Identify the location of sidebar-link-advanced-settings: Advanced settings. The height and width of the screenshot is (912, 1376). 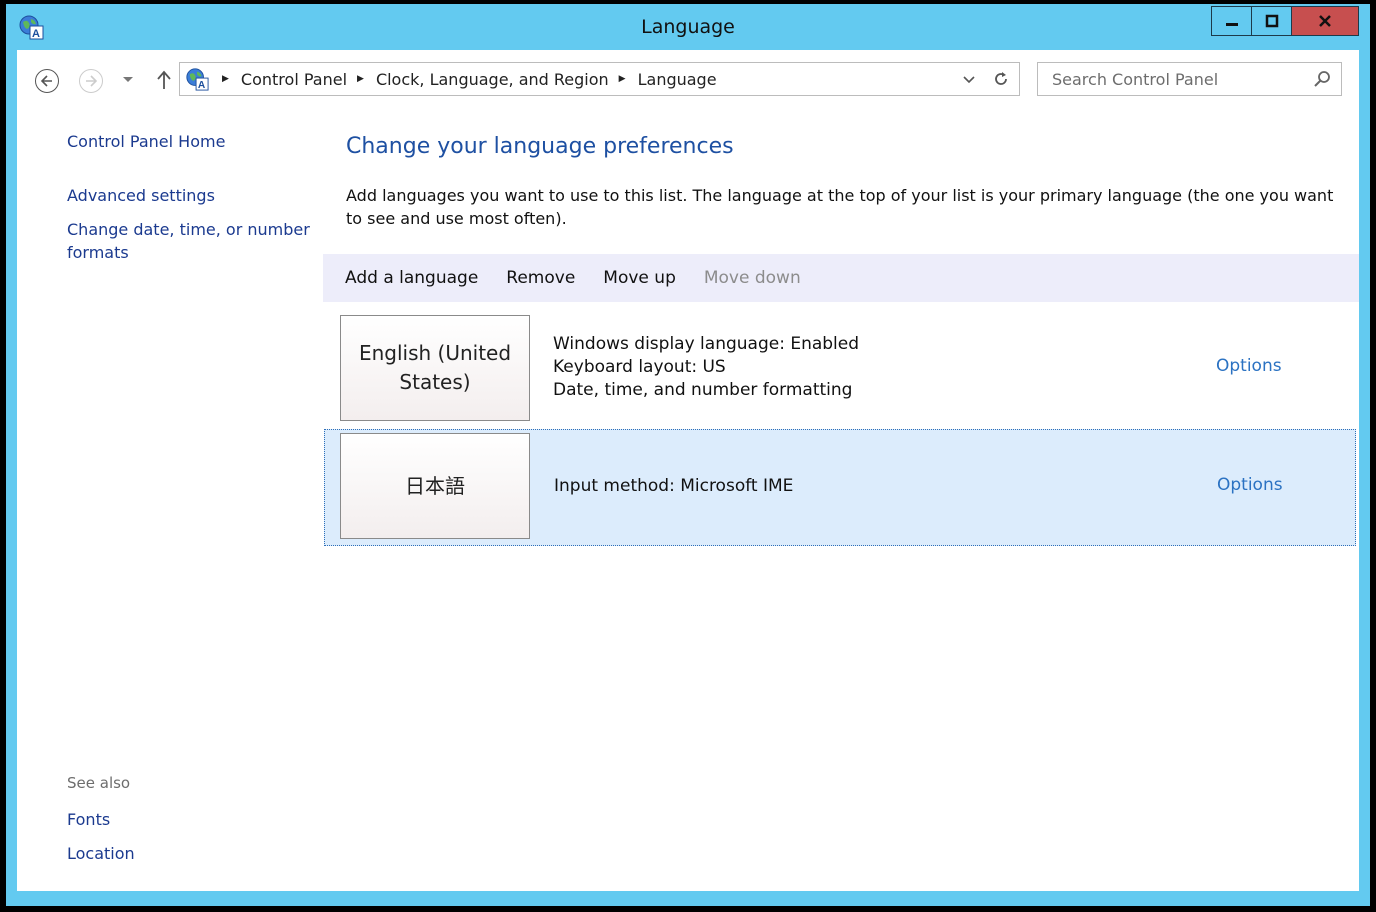
(141, 195).